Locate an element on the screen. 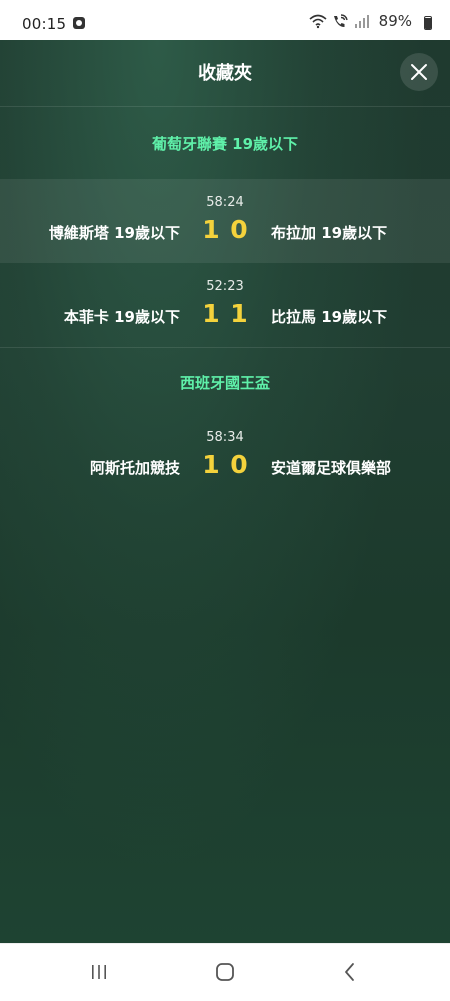 Image resolution: width=450 pixels, height=1001 pixels. wifi-icon is located at coordinates (318, 21).